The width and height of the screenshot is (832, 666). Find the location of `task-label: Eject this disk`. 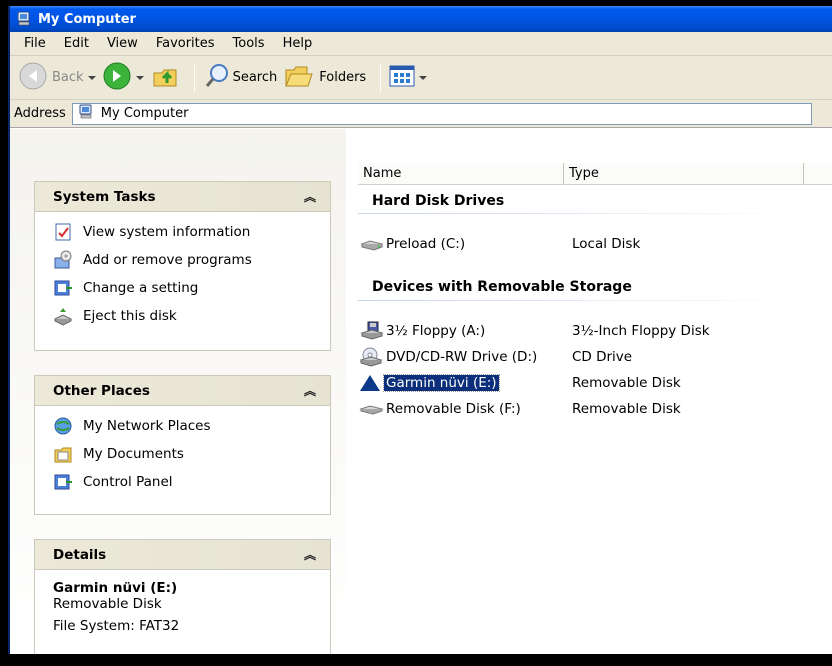

task-label: Eject this disk is located at coordinates (130, 316).